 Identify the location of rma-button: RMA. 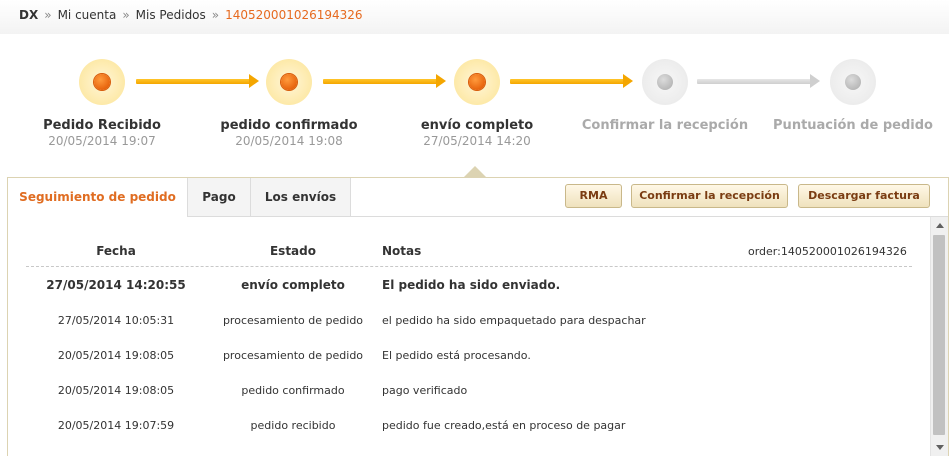
(593, 196).